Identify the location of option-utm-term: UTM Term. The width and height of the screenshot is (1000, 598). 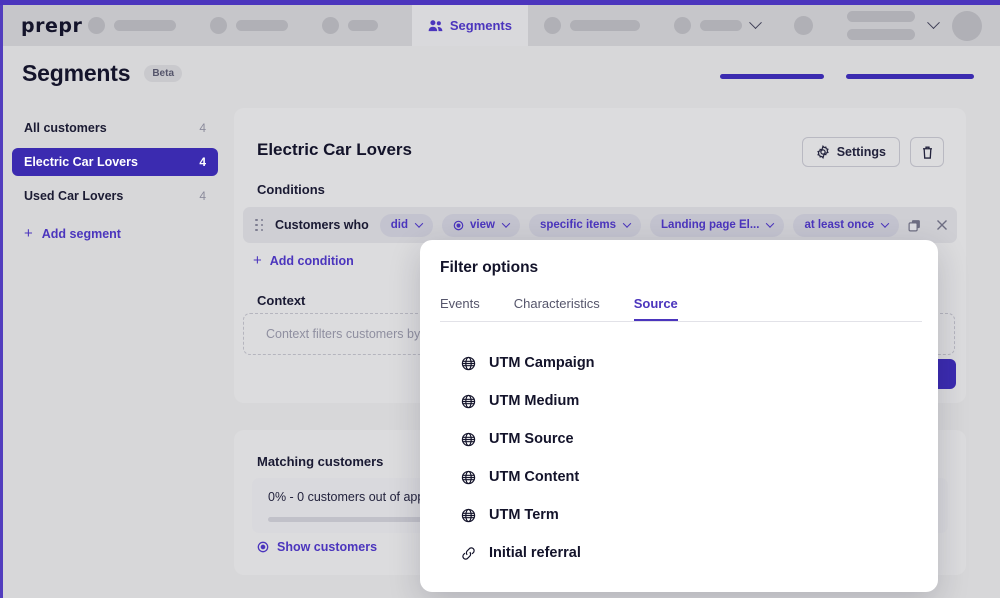
(679, 515).